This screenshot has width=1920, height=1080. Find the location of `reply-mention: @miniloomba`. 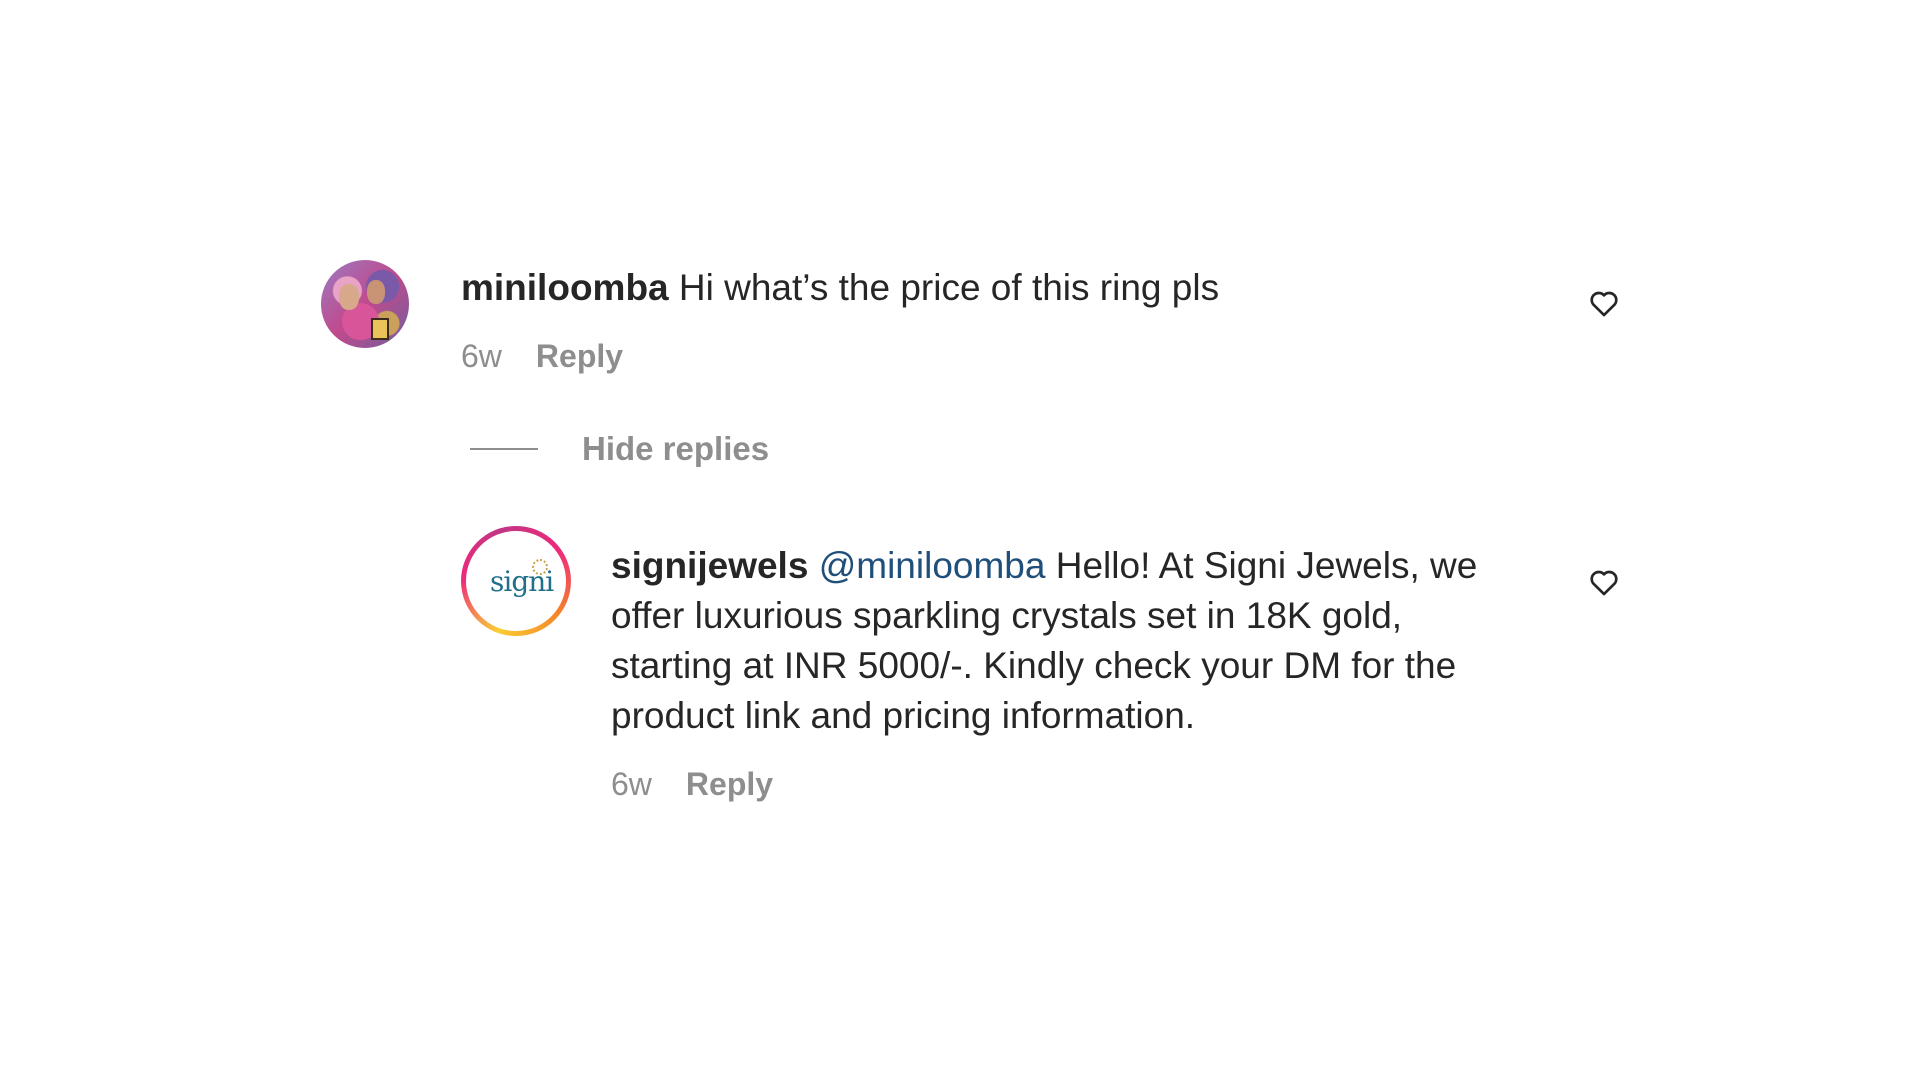

reply-mention: @miniloomba is located at coordinates (932, 565).